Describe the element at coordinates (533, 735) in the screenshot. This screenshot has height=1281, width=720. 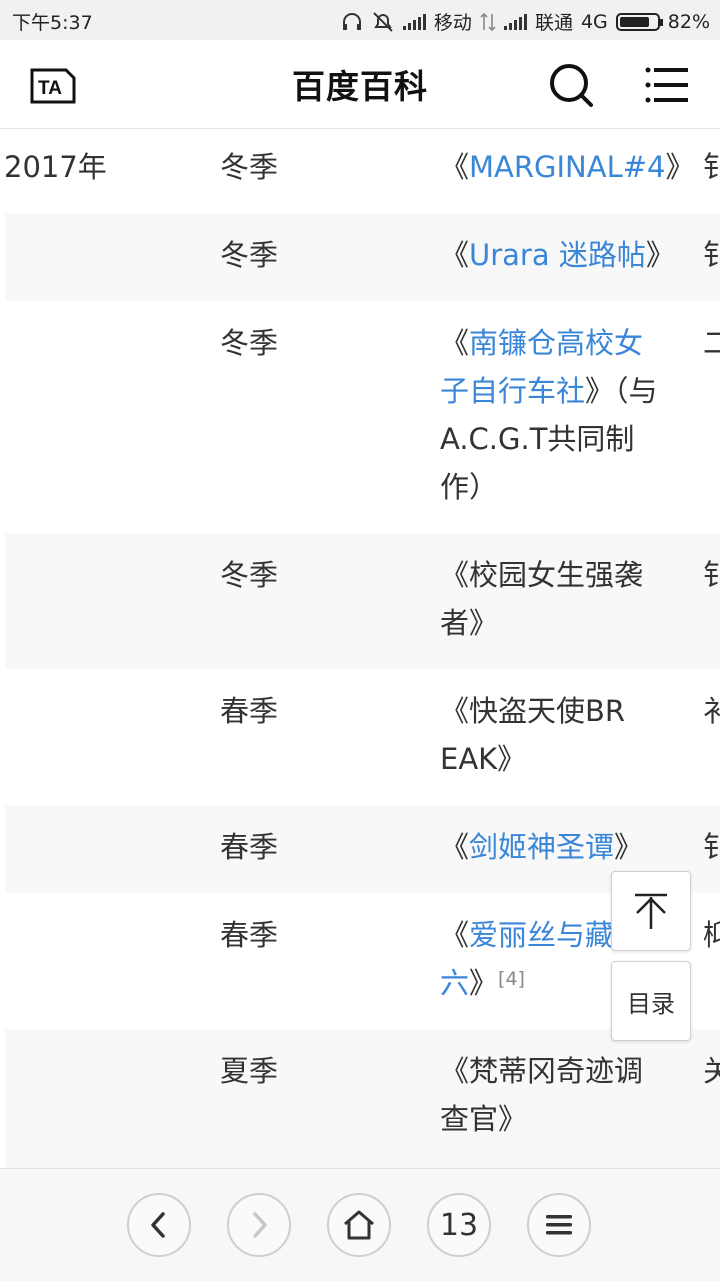
I see `title-cell: 《快盗天使BREAK》` at that location.